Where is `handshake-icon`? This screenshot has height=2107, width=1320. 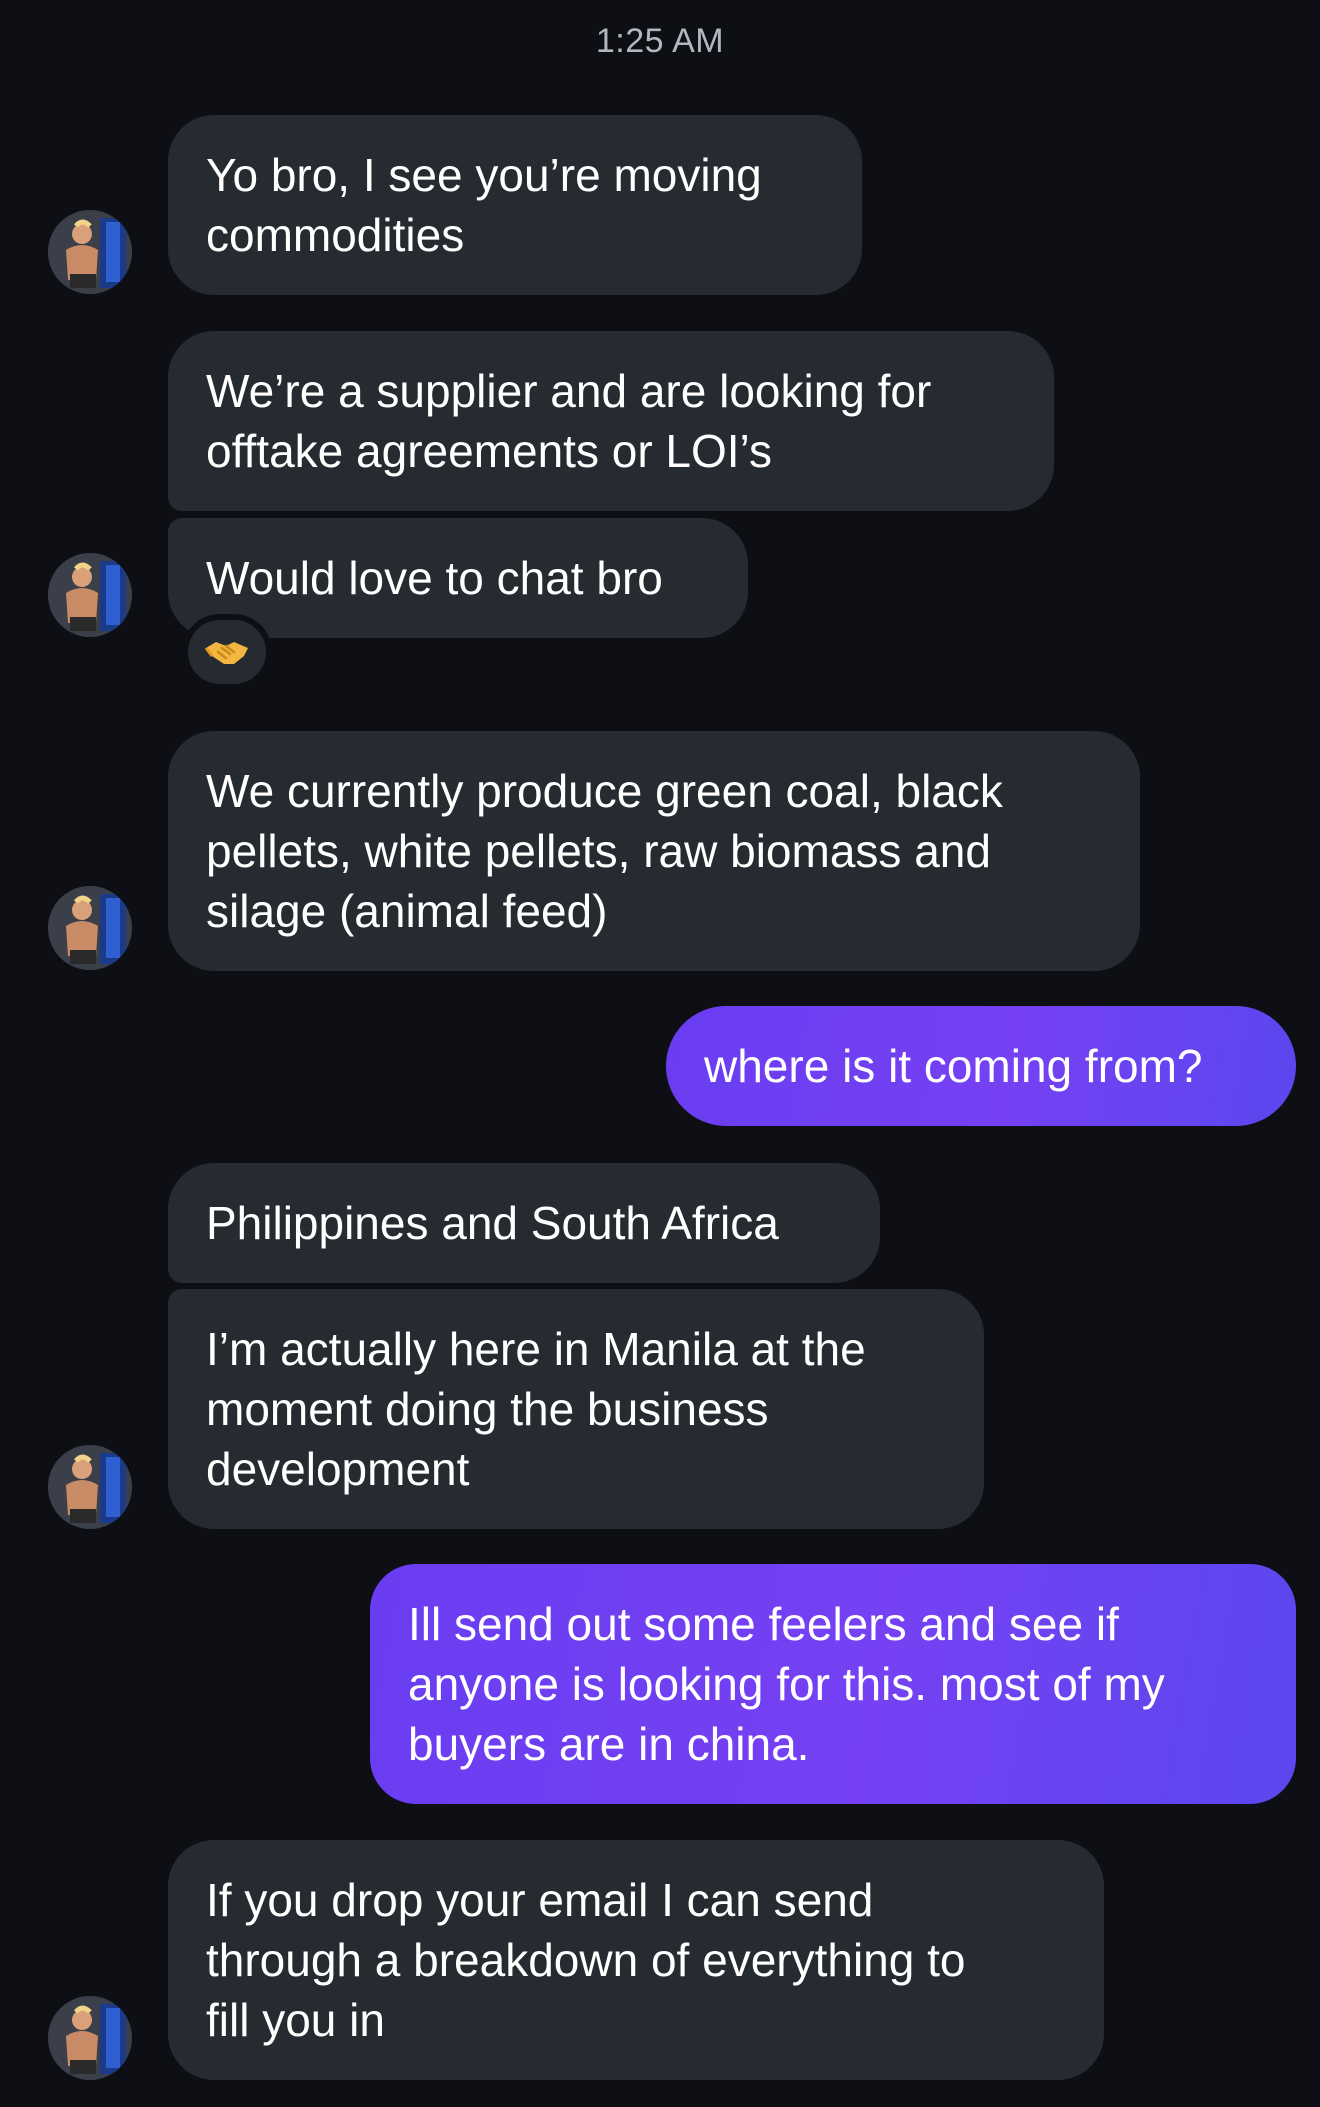
handshake-icon is located at coordinates (226, 653).